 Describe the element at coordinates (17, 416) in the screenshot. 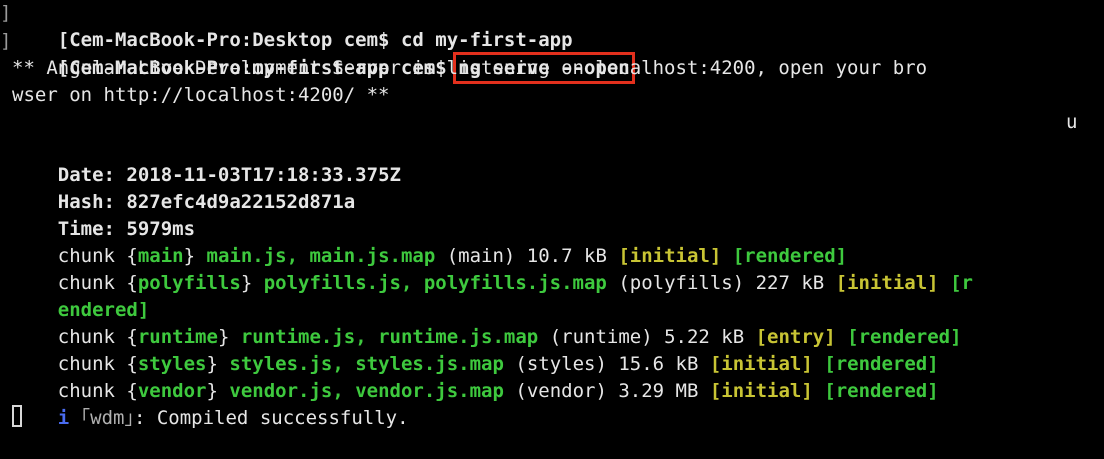

I see `terminal-cursor` at that location.